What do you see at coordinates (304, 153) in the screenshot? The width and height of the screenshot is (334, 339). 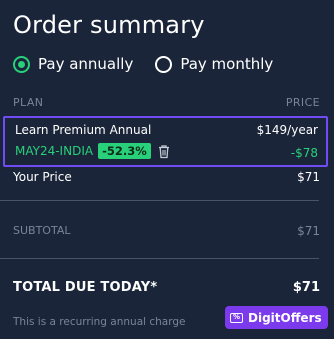 I see `discount-amount: -$78` at bounding box center [304, 153].